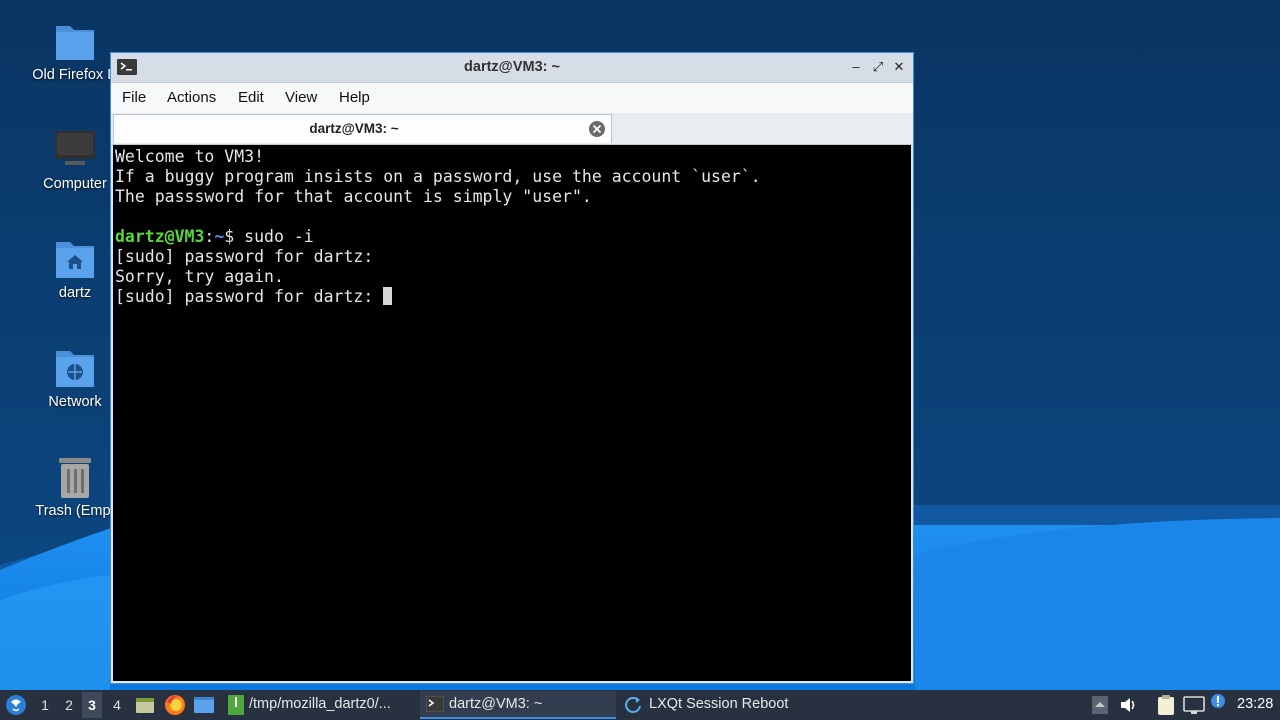 The image size is (1280, 720). Describe the element at coordinates (301, 97) in the screenshot. I see `menu-view: View` at that location.